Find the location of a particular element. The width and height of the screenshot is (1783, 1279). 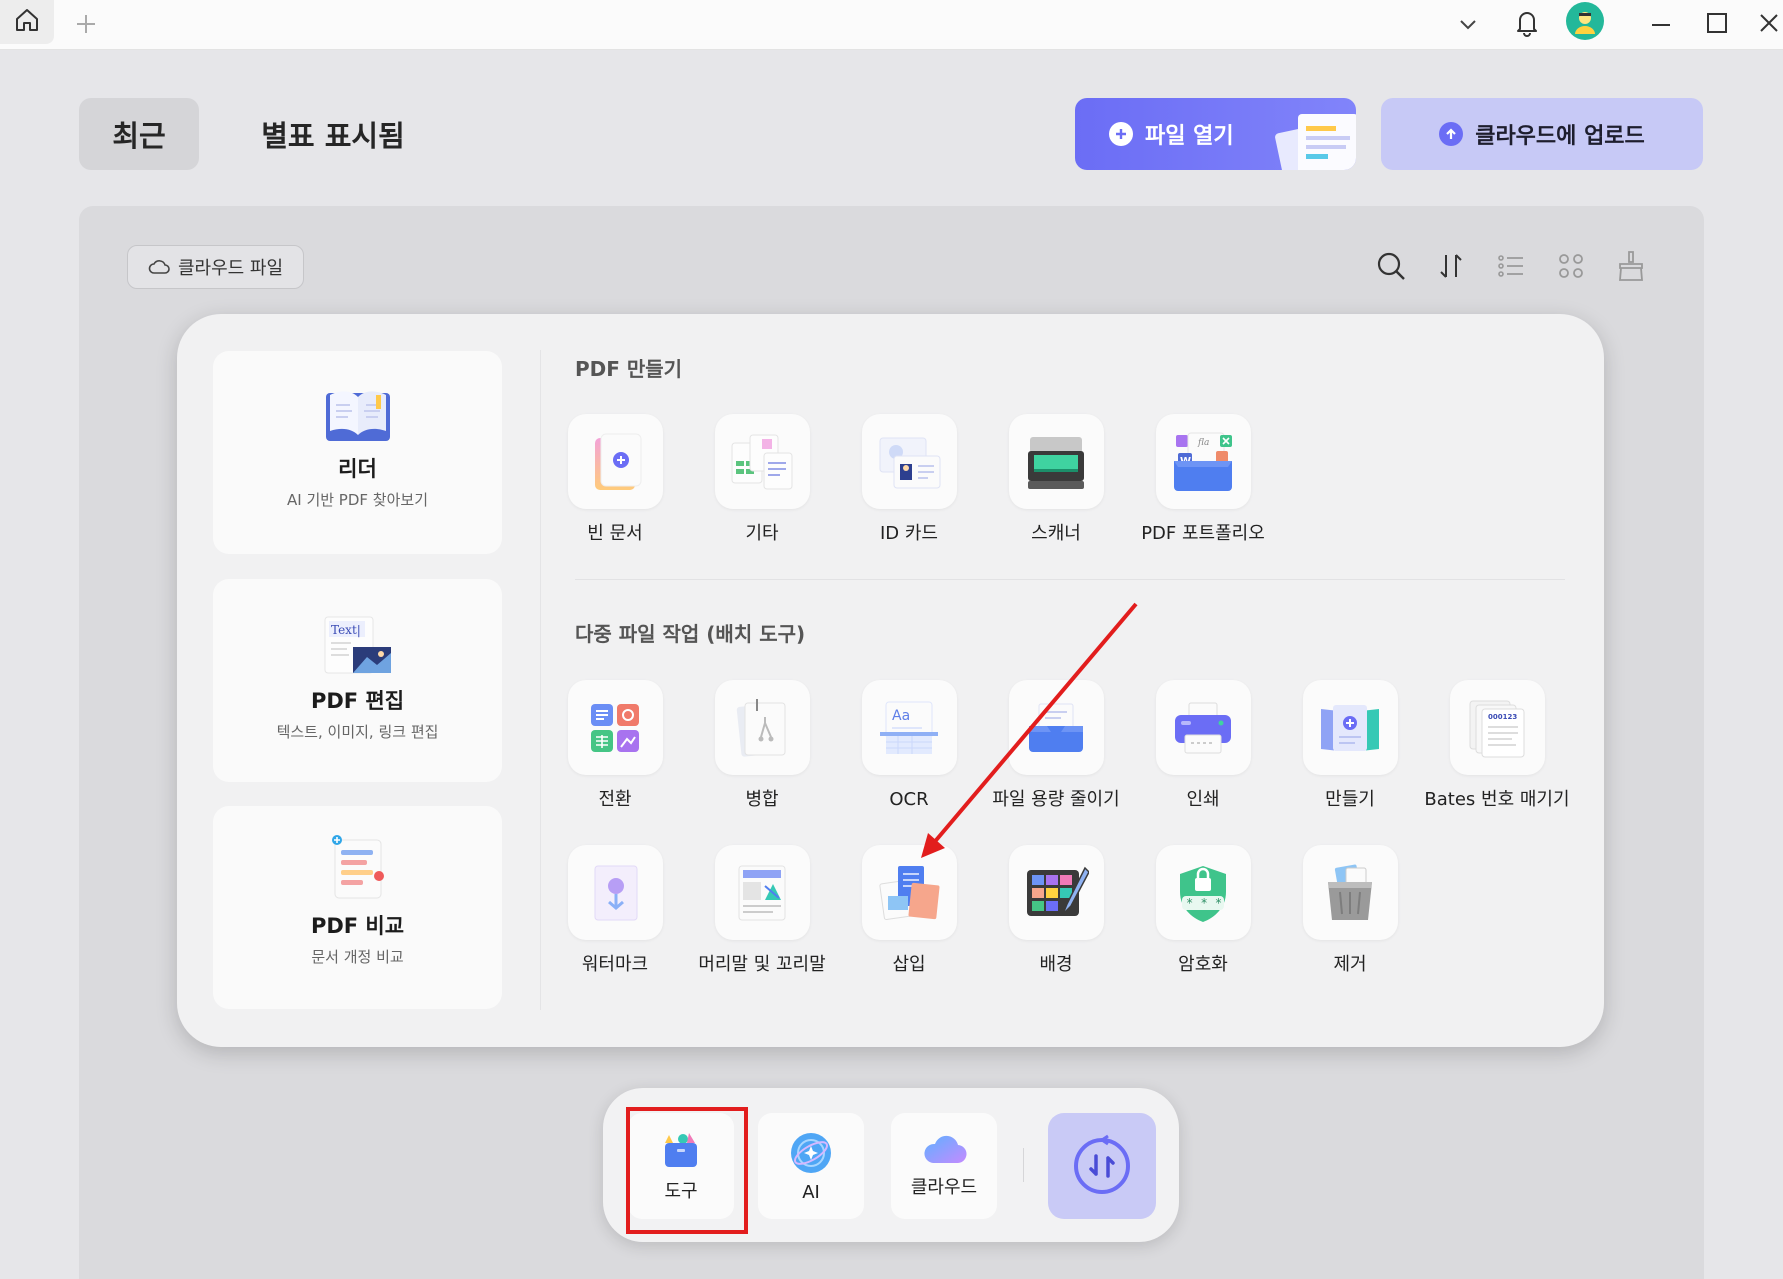

book-icon is located at coordinates (358, 414).